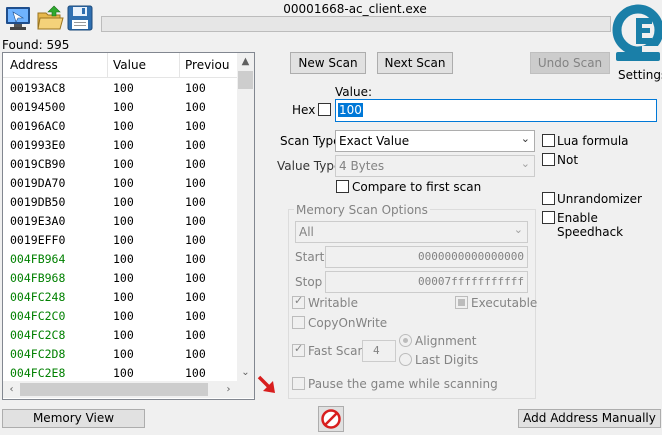 The image size is (662, 435). I want to click on row-address: 004FB964, so click(38, 259).